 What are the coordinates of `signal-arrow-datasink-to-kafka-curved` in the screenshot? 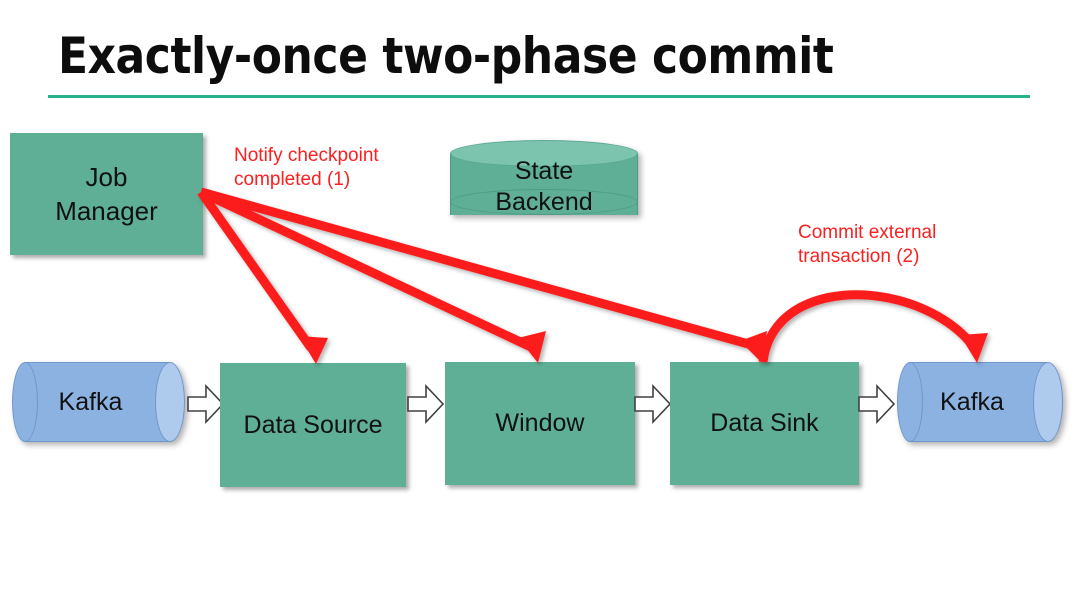 It's located at (873, 326).